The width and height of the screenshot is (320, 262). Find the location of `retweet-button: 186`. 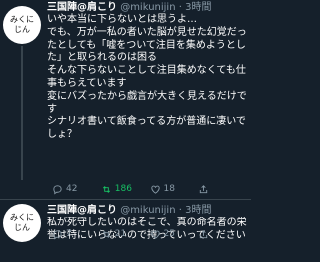

retweet-button: 186 is located at coordinates (125, 189).